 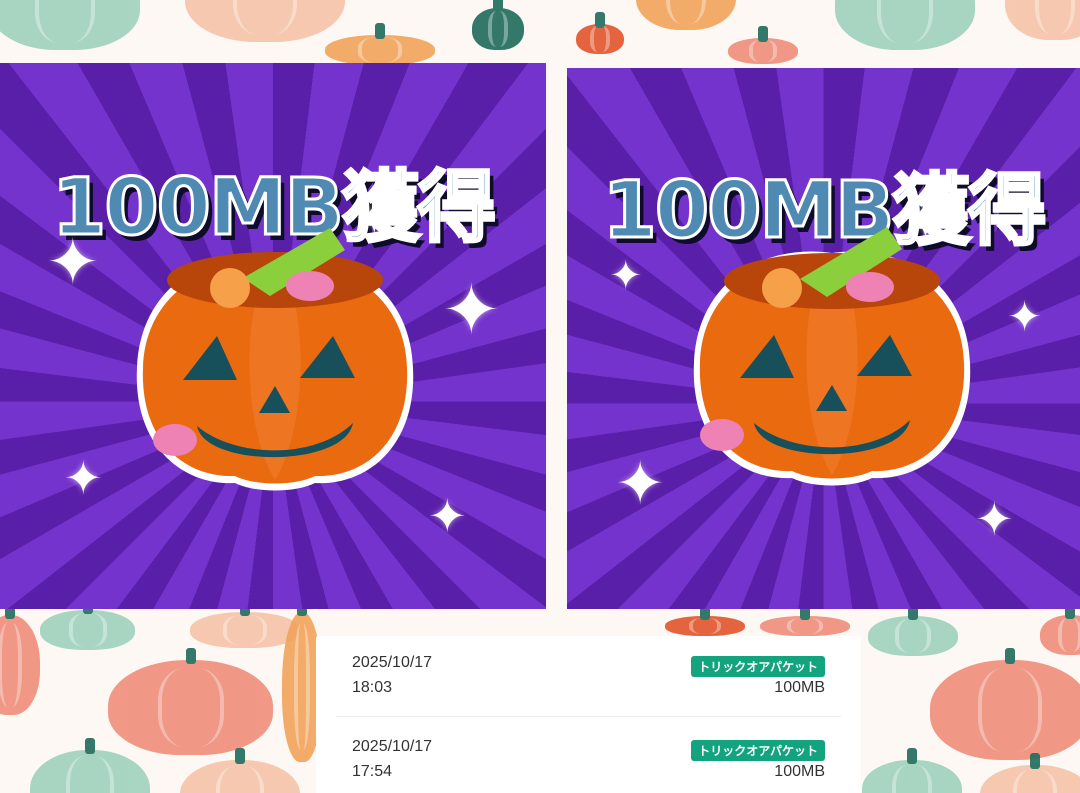 What do you see at coordinates (588, 684) in the screenshot?
I see `history-row: 2025/10/17 18:03 トリックオアパケット 100MB` at bounding box center [588, 684].